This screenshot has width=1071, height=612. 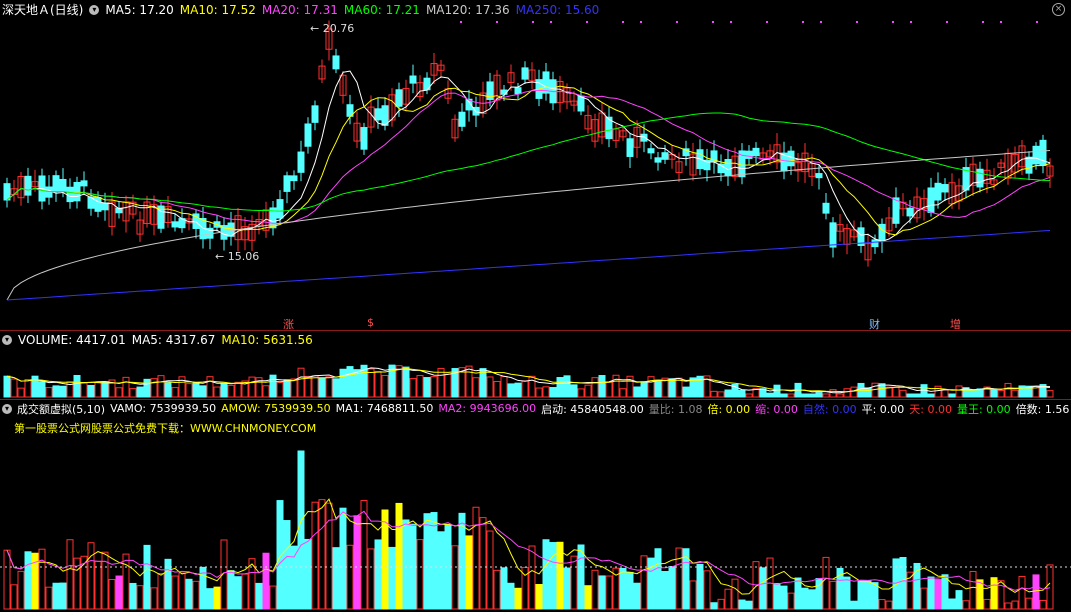 I want to click on marker-dollar: $, so click(x=370, y=322).